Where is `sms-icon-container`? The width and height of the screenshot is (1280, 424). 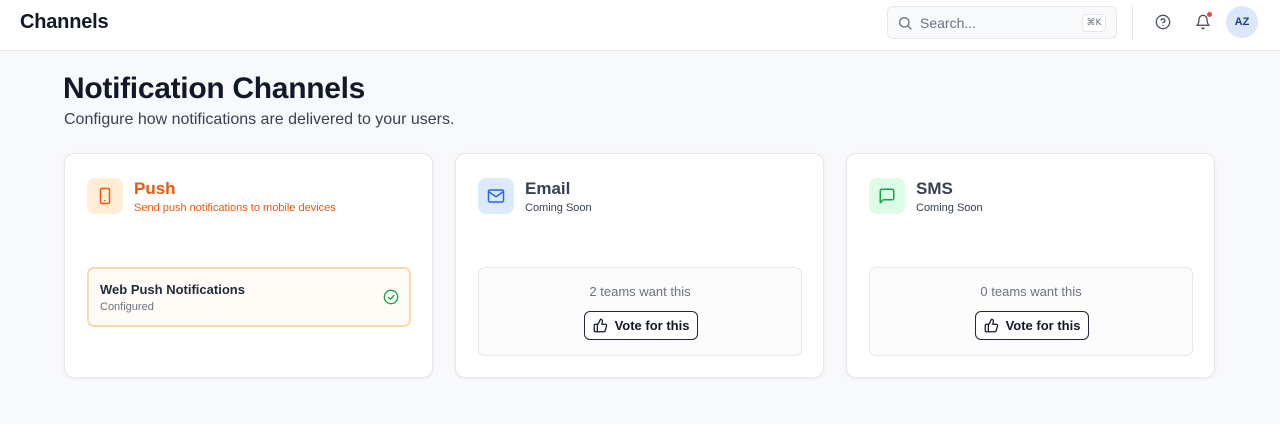 sms-icon-container is located at coordinates (887, 196).